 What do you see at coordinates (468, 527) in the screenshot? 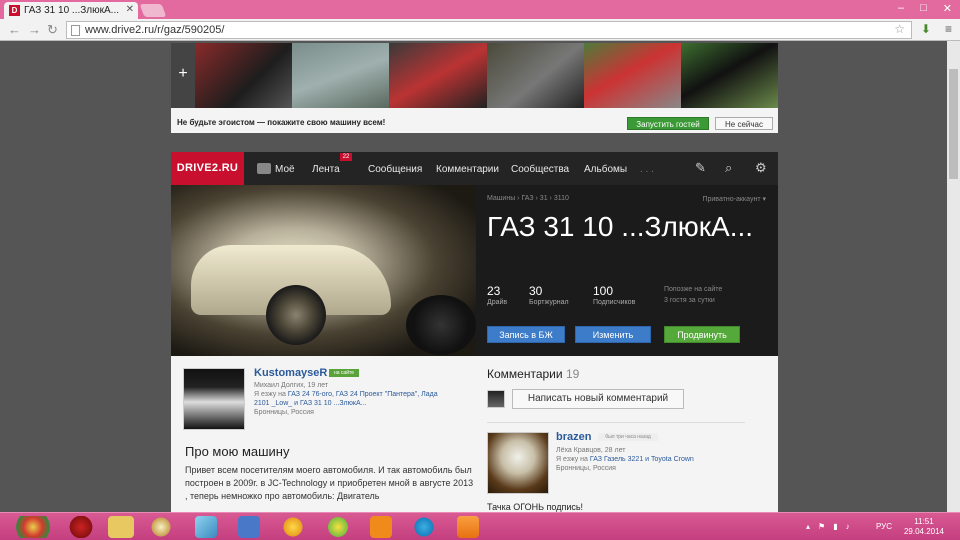
I see `vlc-icon` at bounding box center [468, 527].